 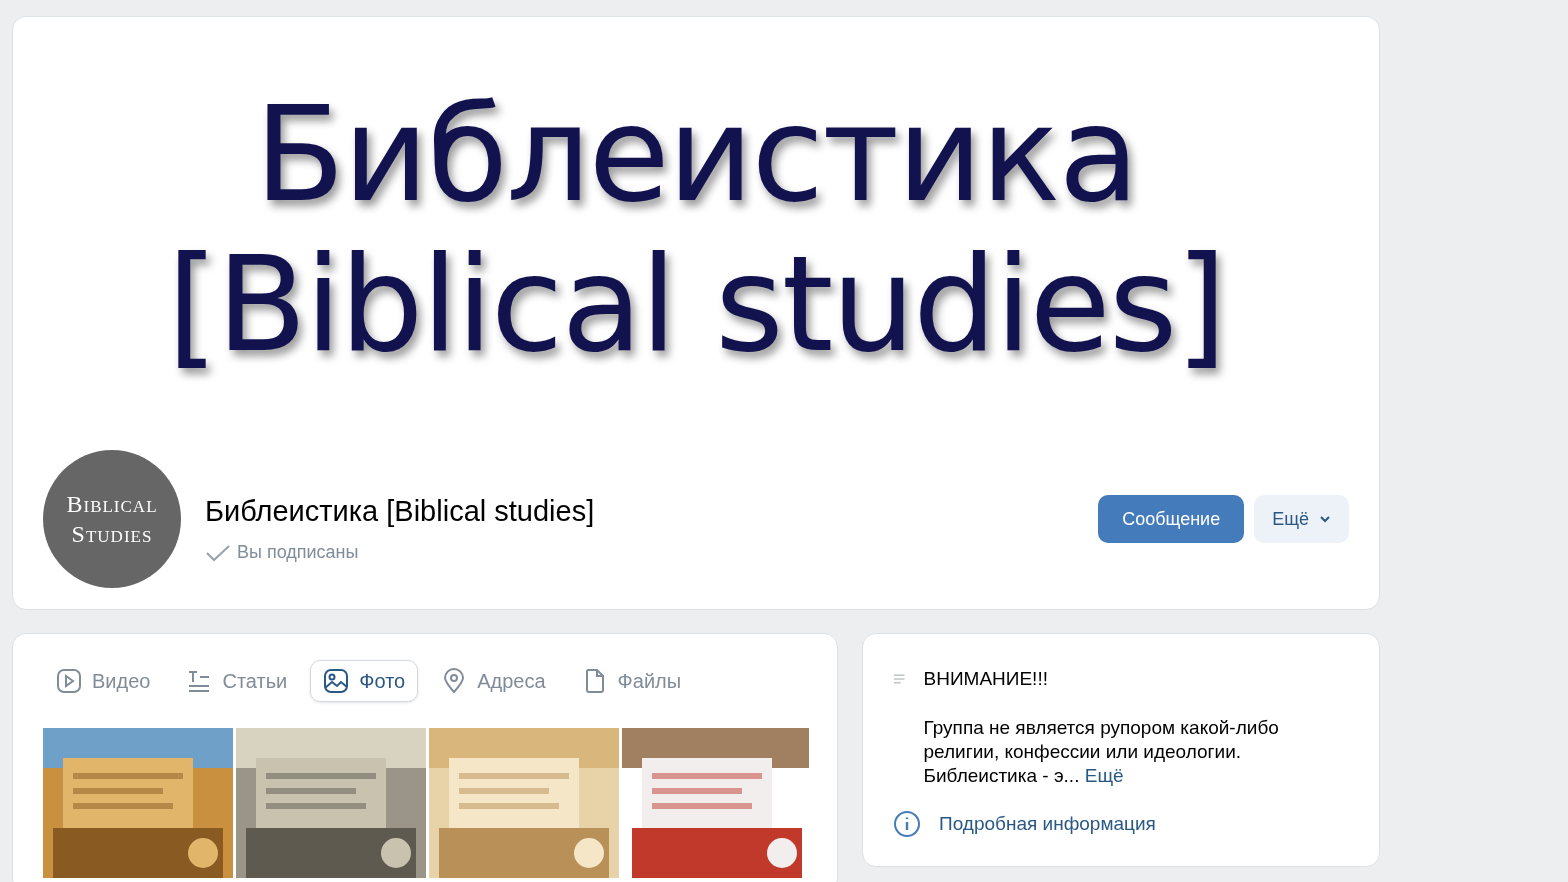 What do you see at coordinates (1325, 519) in the screenshot?
I see `chevron-down-icon` at bounding box center [1325, 519].